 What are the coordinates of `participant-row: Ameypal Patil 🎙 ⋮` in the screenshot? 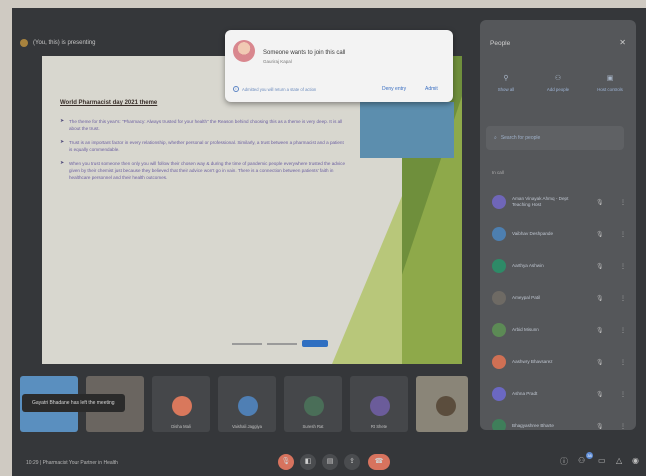 It's located at (558, 298).